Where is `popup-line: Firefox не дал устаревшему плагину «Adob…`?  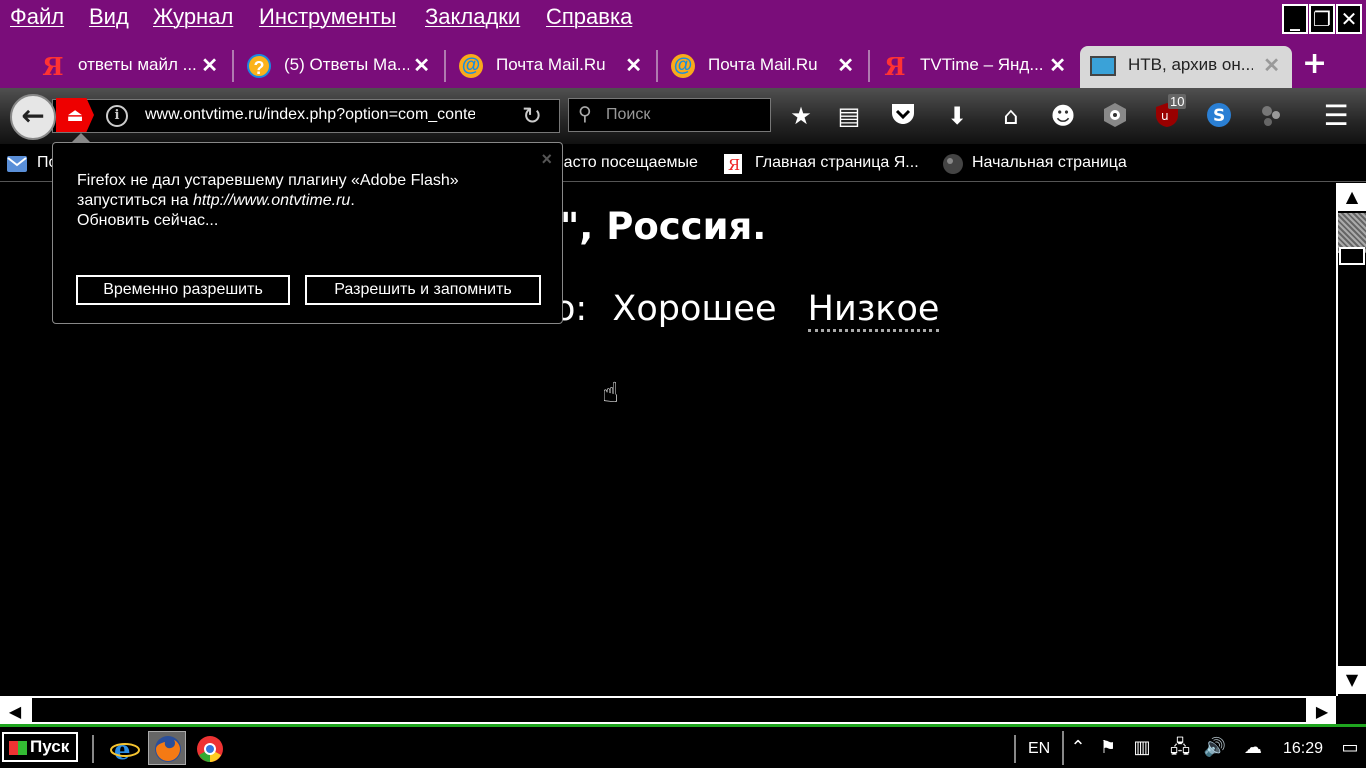 popup-line: Firefox не дал устаревшему плагину «Adob… is located at coordinates (268, 180).